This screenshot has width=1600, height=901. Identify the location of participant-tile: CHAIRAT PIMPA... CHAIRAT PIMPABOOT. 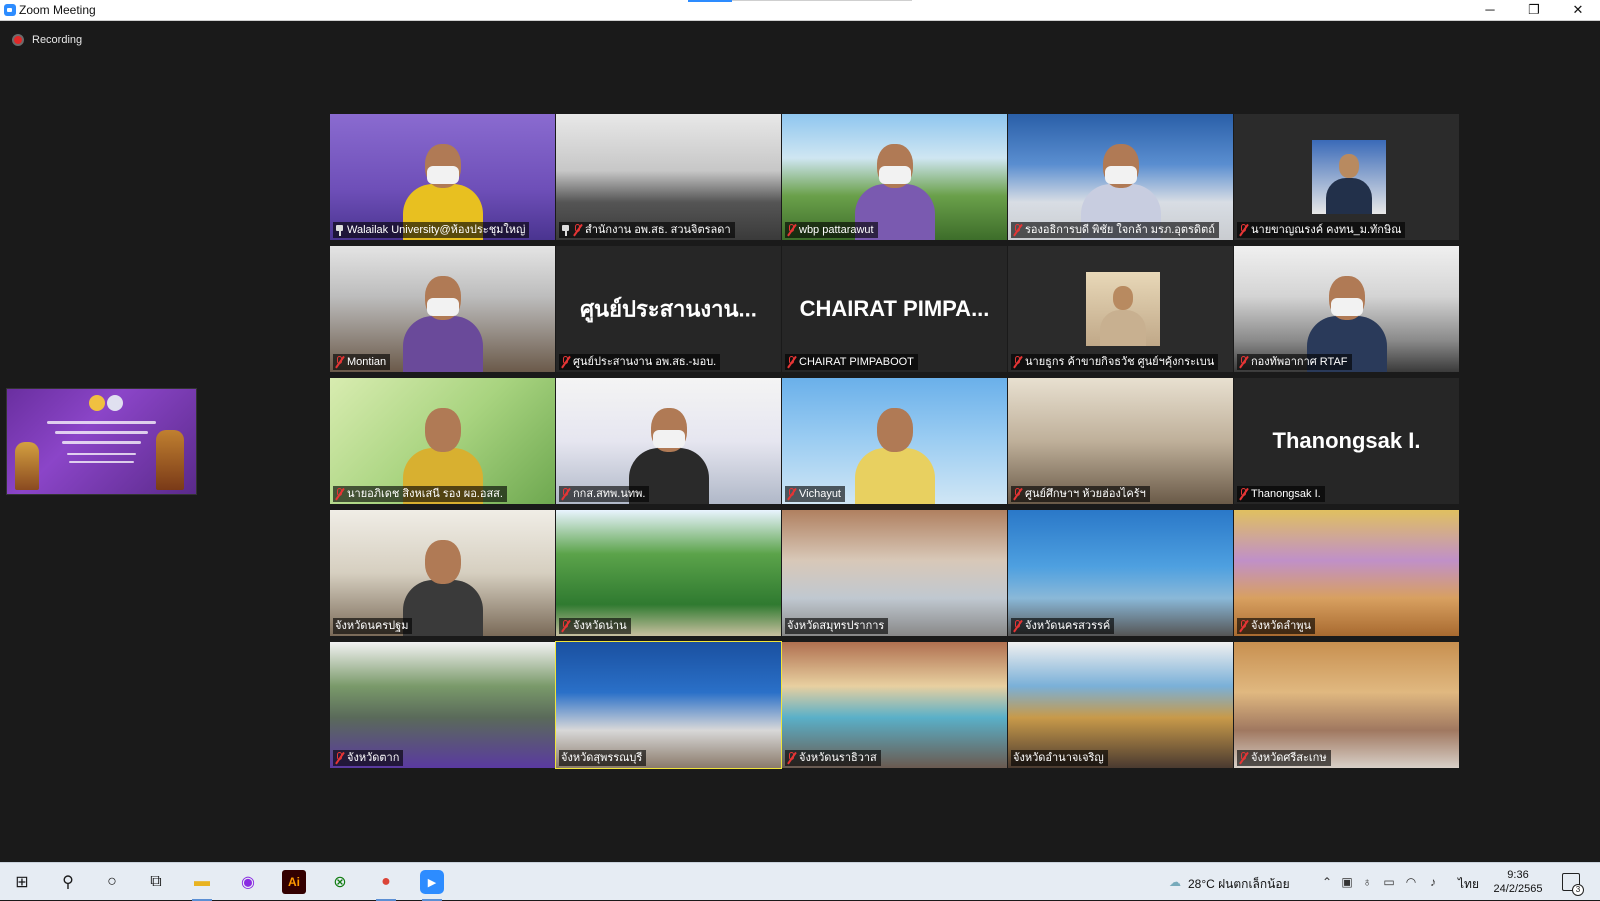
(894, 309).